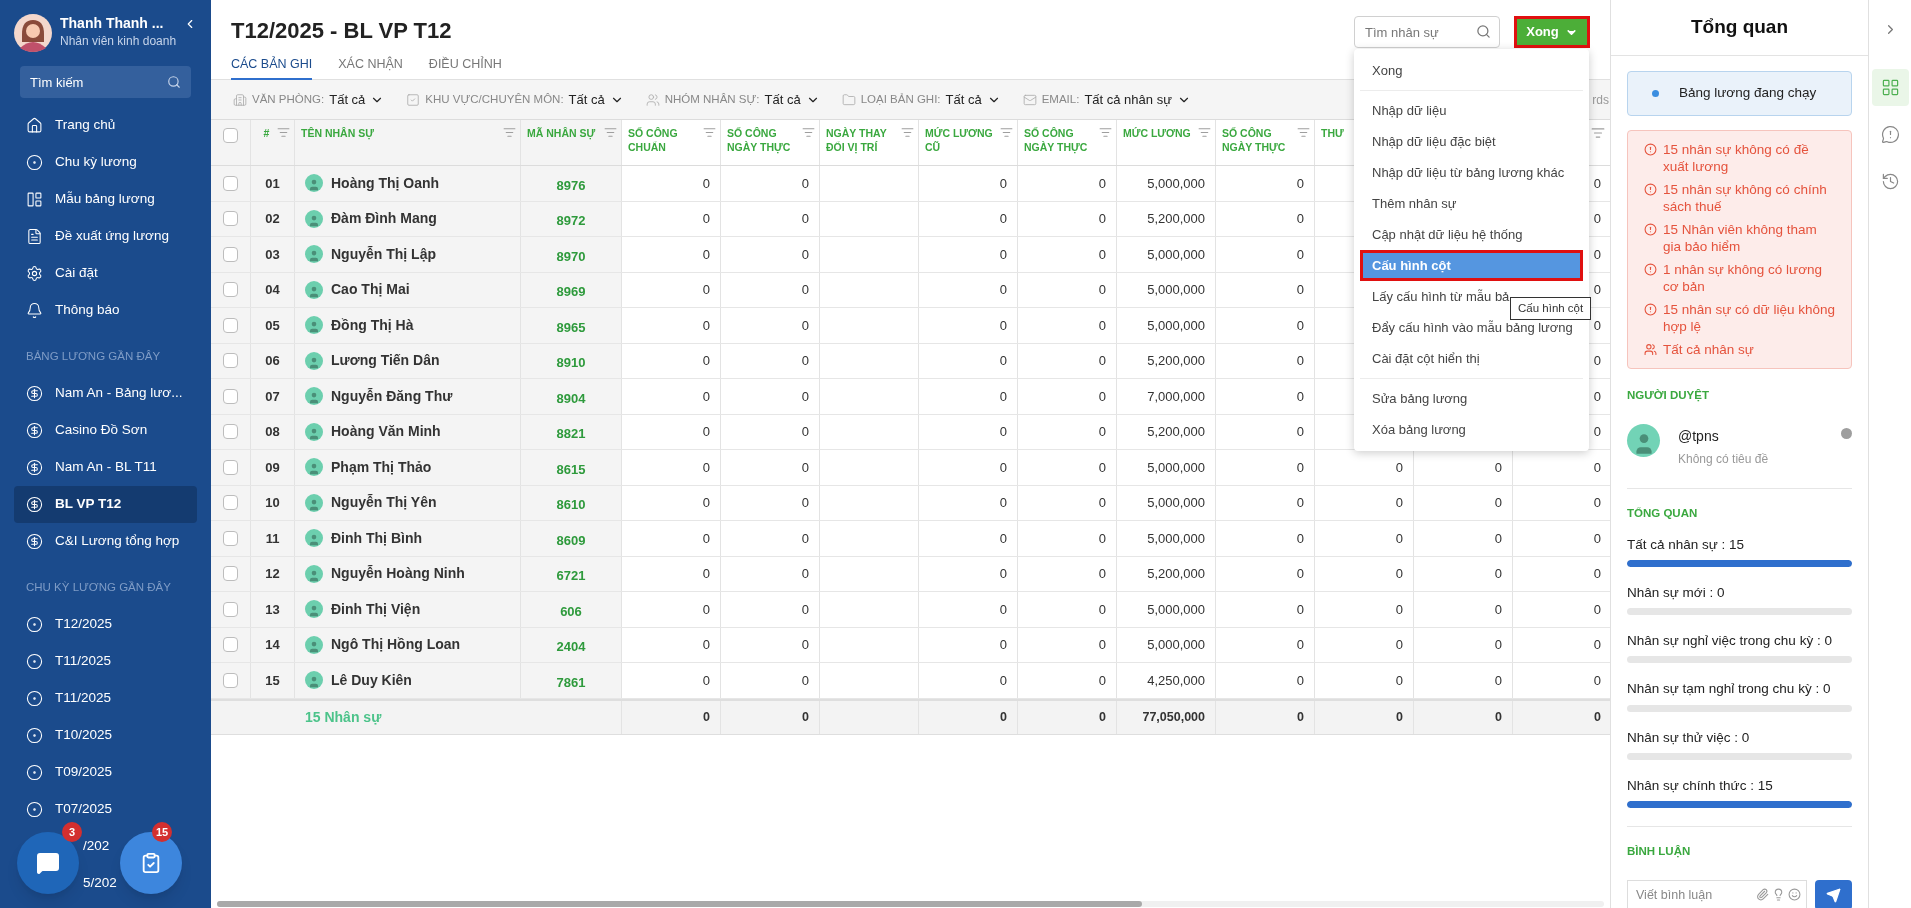 The height and width of the screenshot is (908, 1911). I want to click on nav-item: Thông báo, so click(105, 310).